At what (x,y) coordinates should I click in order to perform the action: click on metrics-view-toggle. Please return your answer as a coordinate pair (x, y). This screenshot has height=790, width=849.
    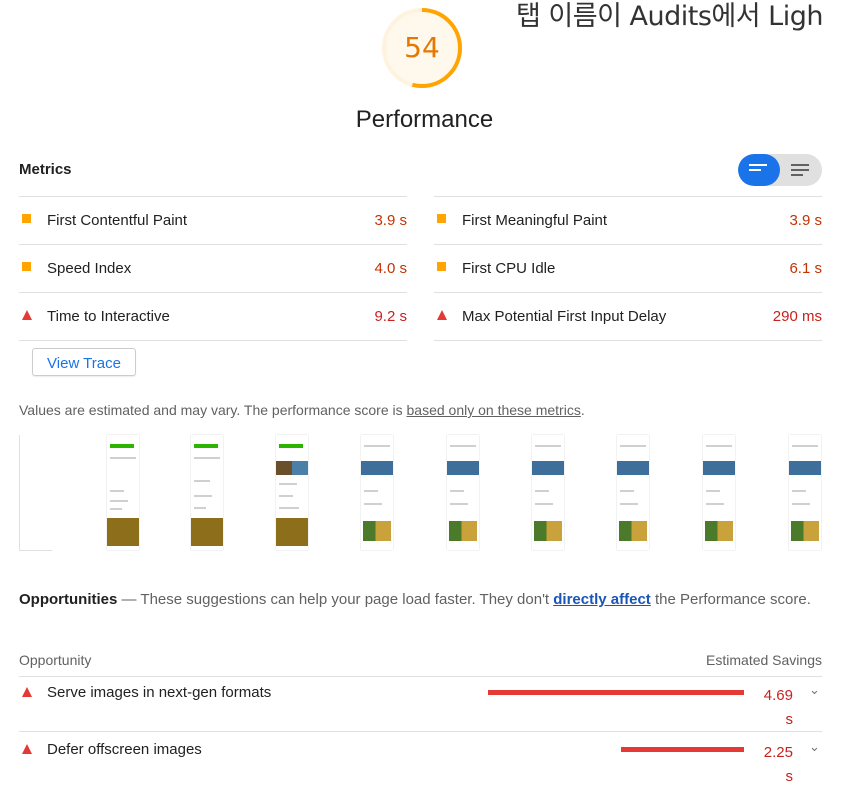
    Looking at the image, I should click on (780, 170).